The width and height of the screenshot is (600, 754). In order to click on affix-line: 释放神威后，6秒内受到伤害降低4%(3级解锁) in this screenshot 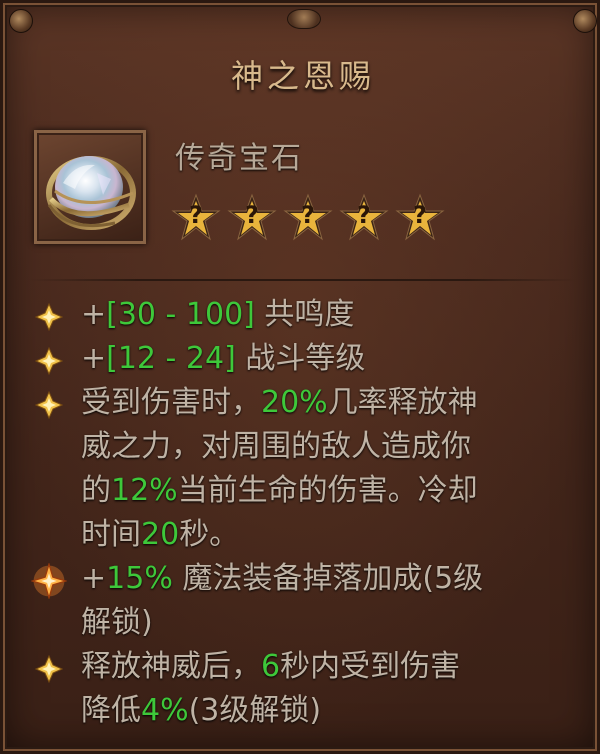, I will do `click(308, 689)`.